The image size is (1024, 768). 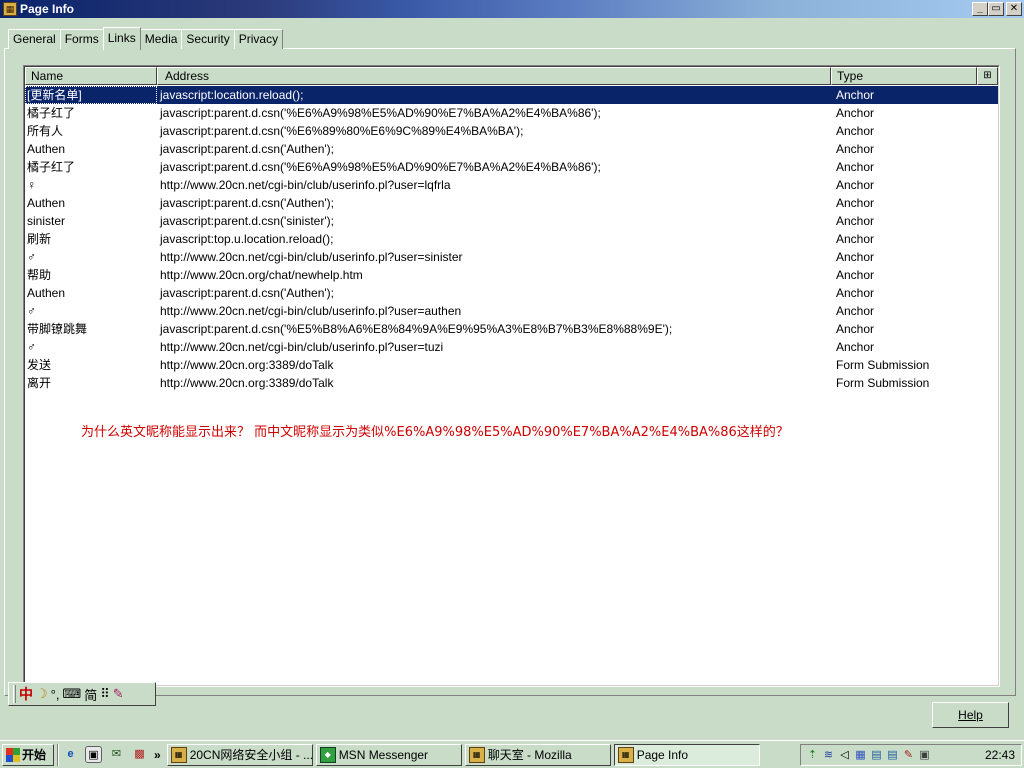 What do you see at coordinates (81, 39) in the screenshot?
I see `tab-forms: Forms` at bounding box center [81, 39].